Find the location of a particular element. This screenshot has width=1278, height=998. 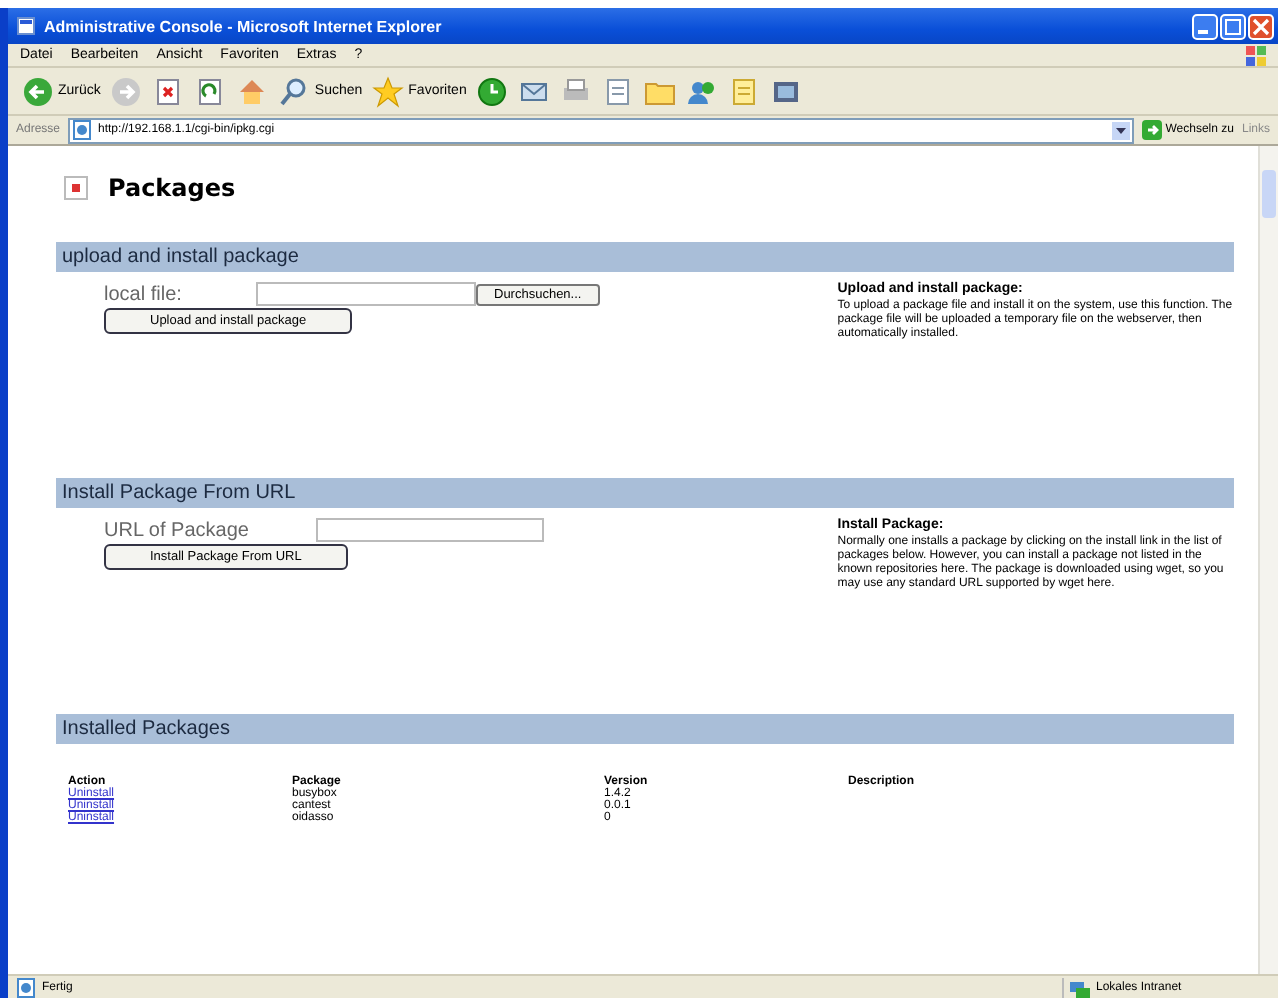

document-icon is located at coordinates (618, 91).